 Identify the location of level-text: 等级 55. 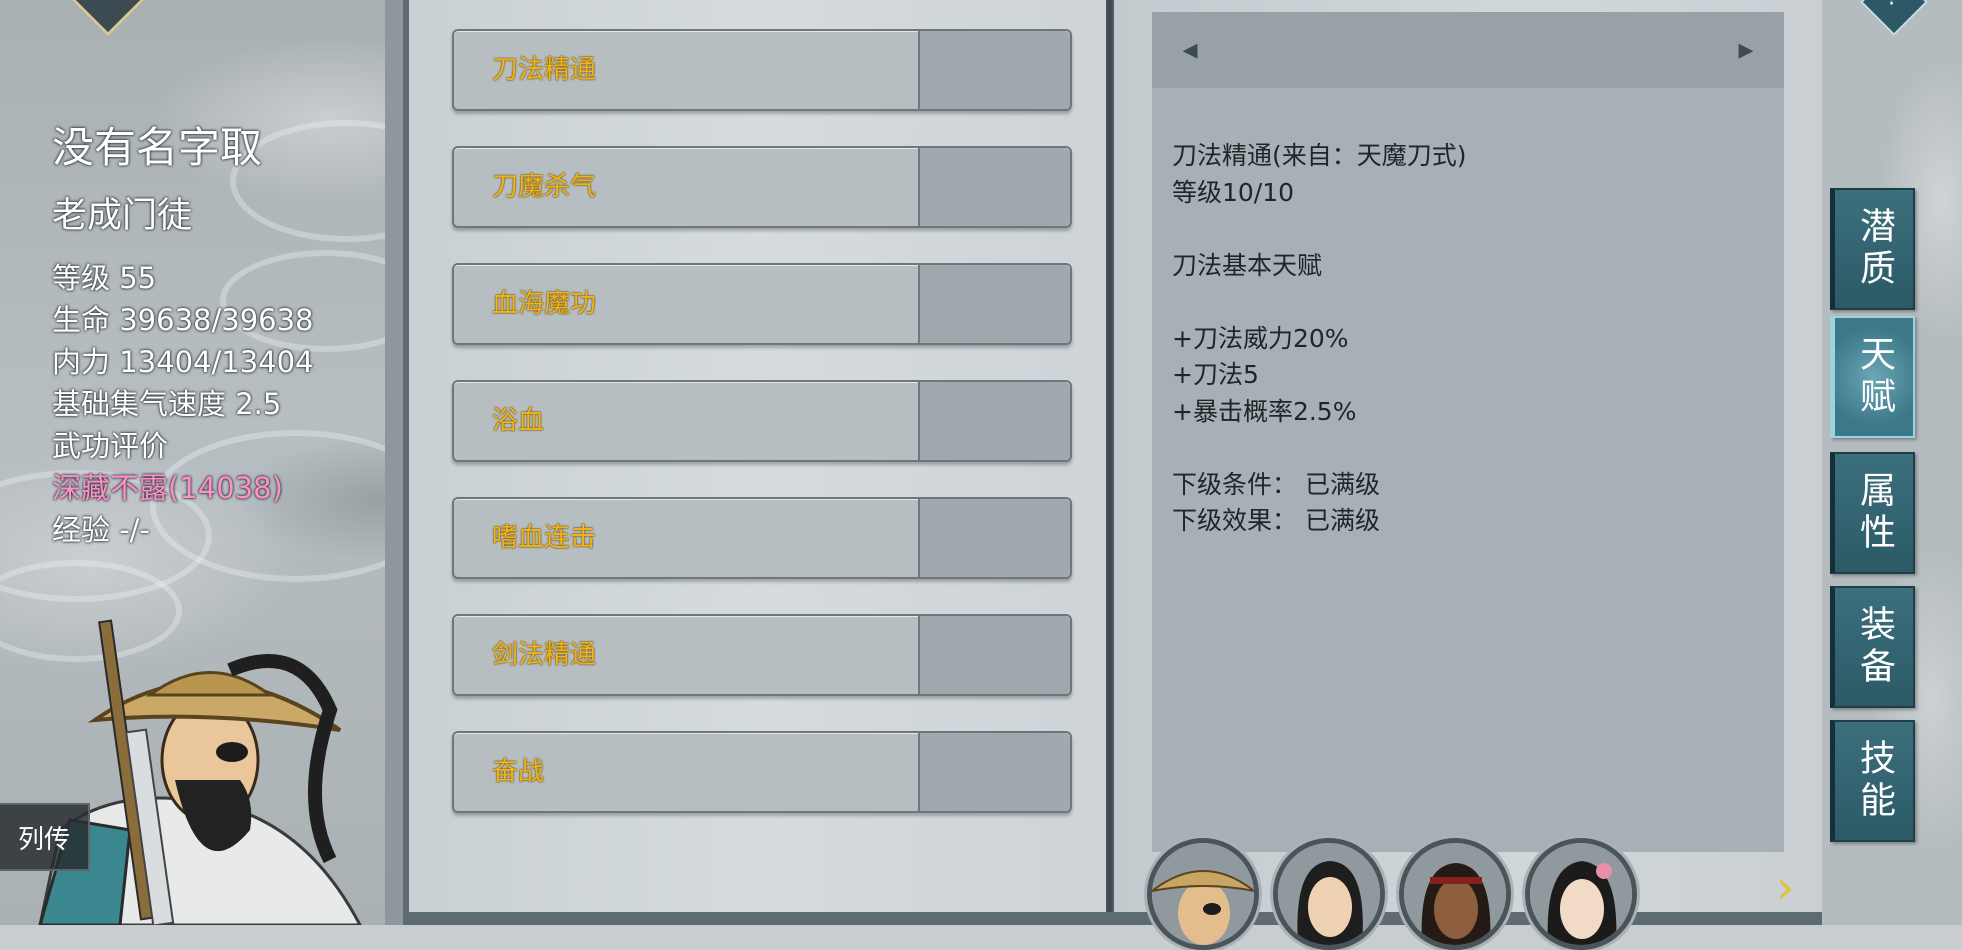
(104, 278).